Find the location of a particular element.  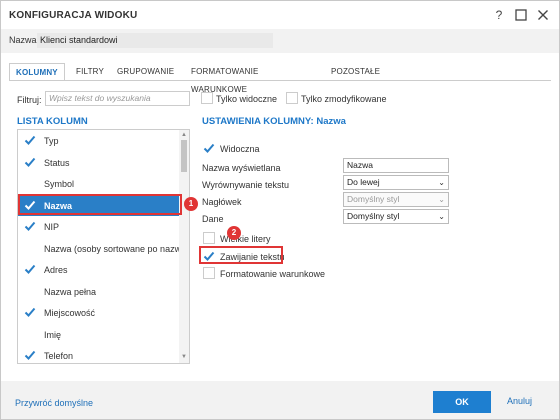

column-list-item: Nazwa (osoby sortowane po nazwisku) is located at coordinates (103, 248).